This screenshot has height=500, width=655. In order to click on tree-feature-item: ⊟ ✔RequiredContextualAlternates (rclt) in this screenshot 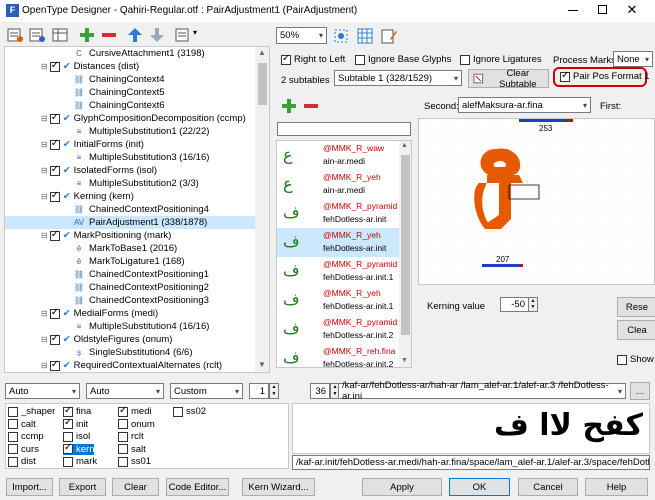, I will do `click(130, 365)`.